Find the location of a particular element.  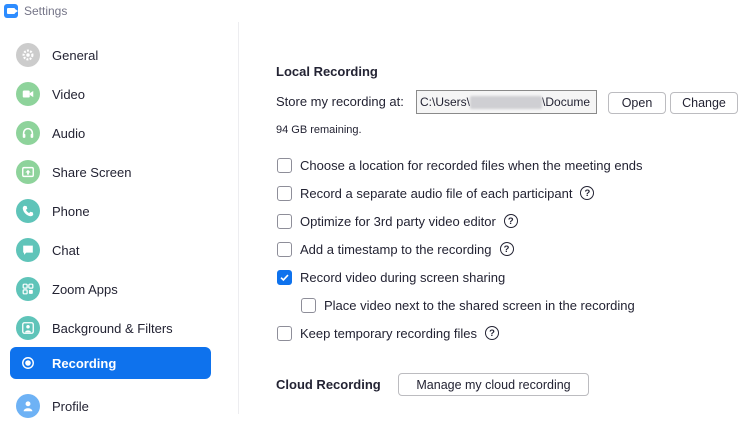

keep-temp-files-checkbox is located at coordinates (284, 333).